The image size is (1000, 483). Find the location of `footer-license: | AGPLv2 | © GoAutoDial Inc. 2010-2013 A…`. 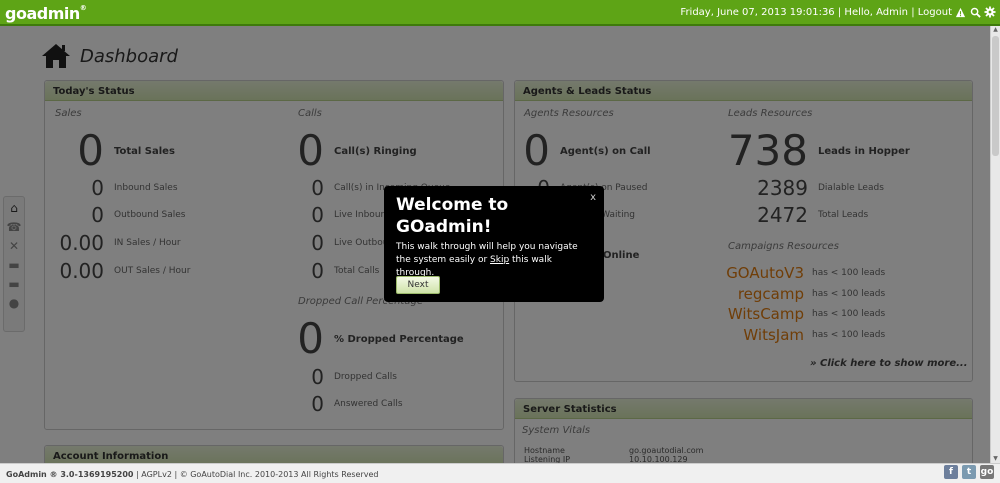

footer-license: | AGPLv2 | © GoAutoDial Inc. 2010-2013 A… is located at coordinates (257, 474).